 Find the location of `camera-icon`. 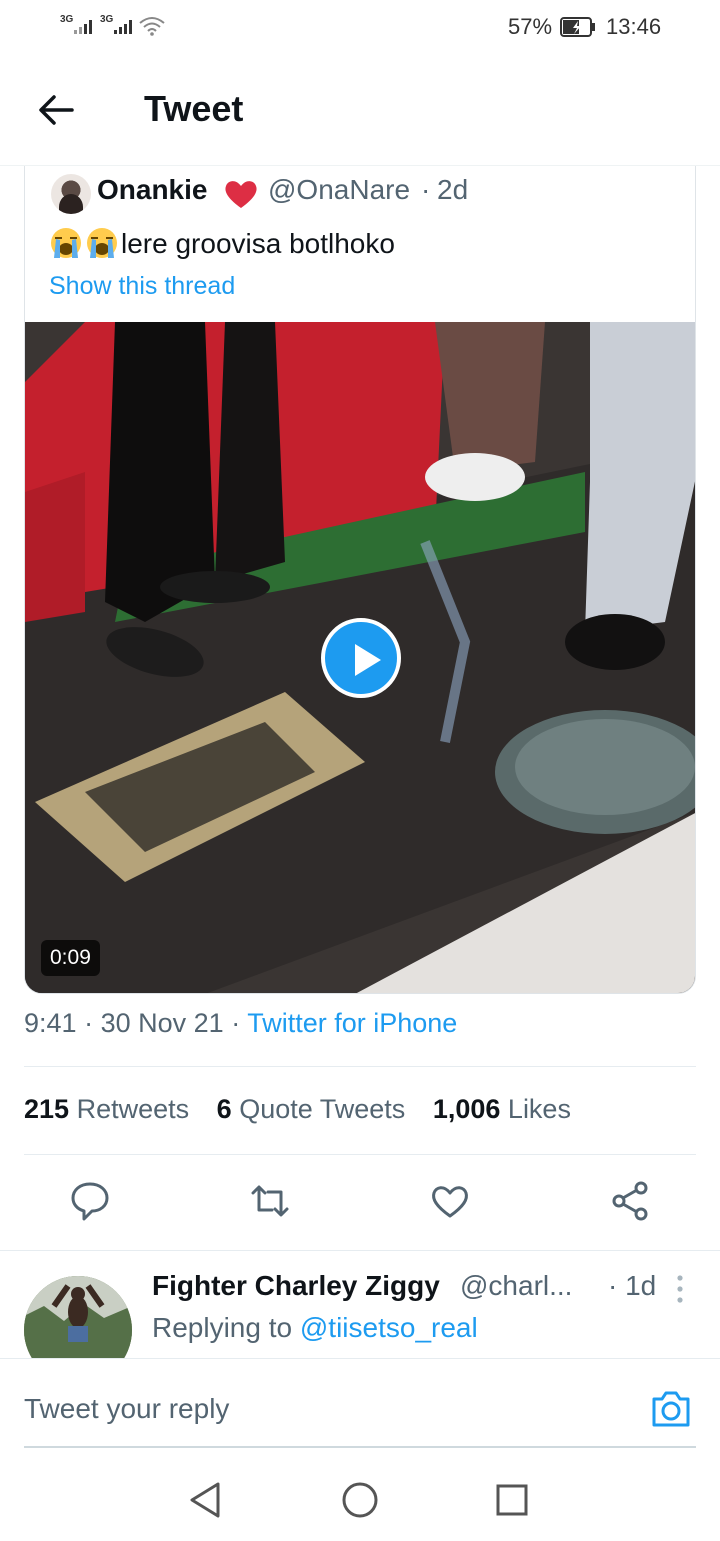

camera-icon is located at coordinates (671, 1409).